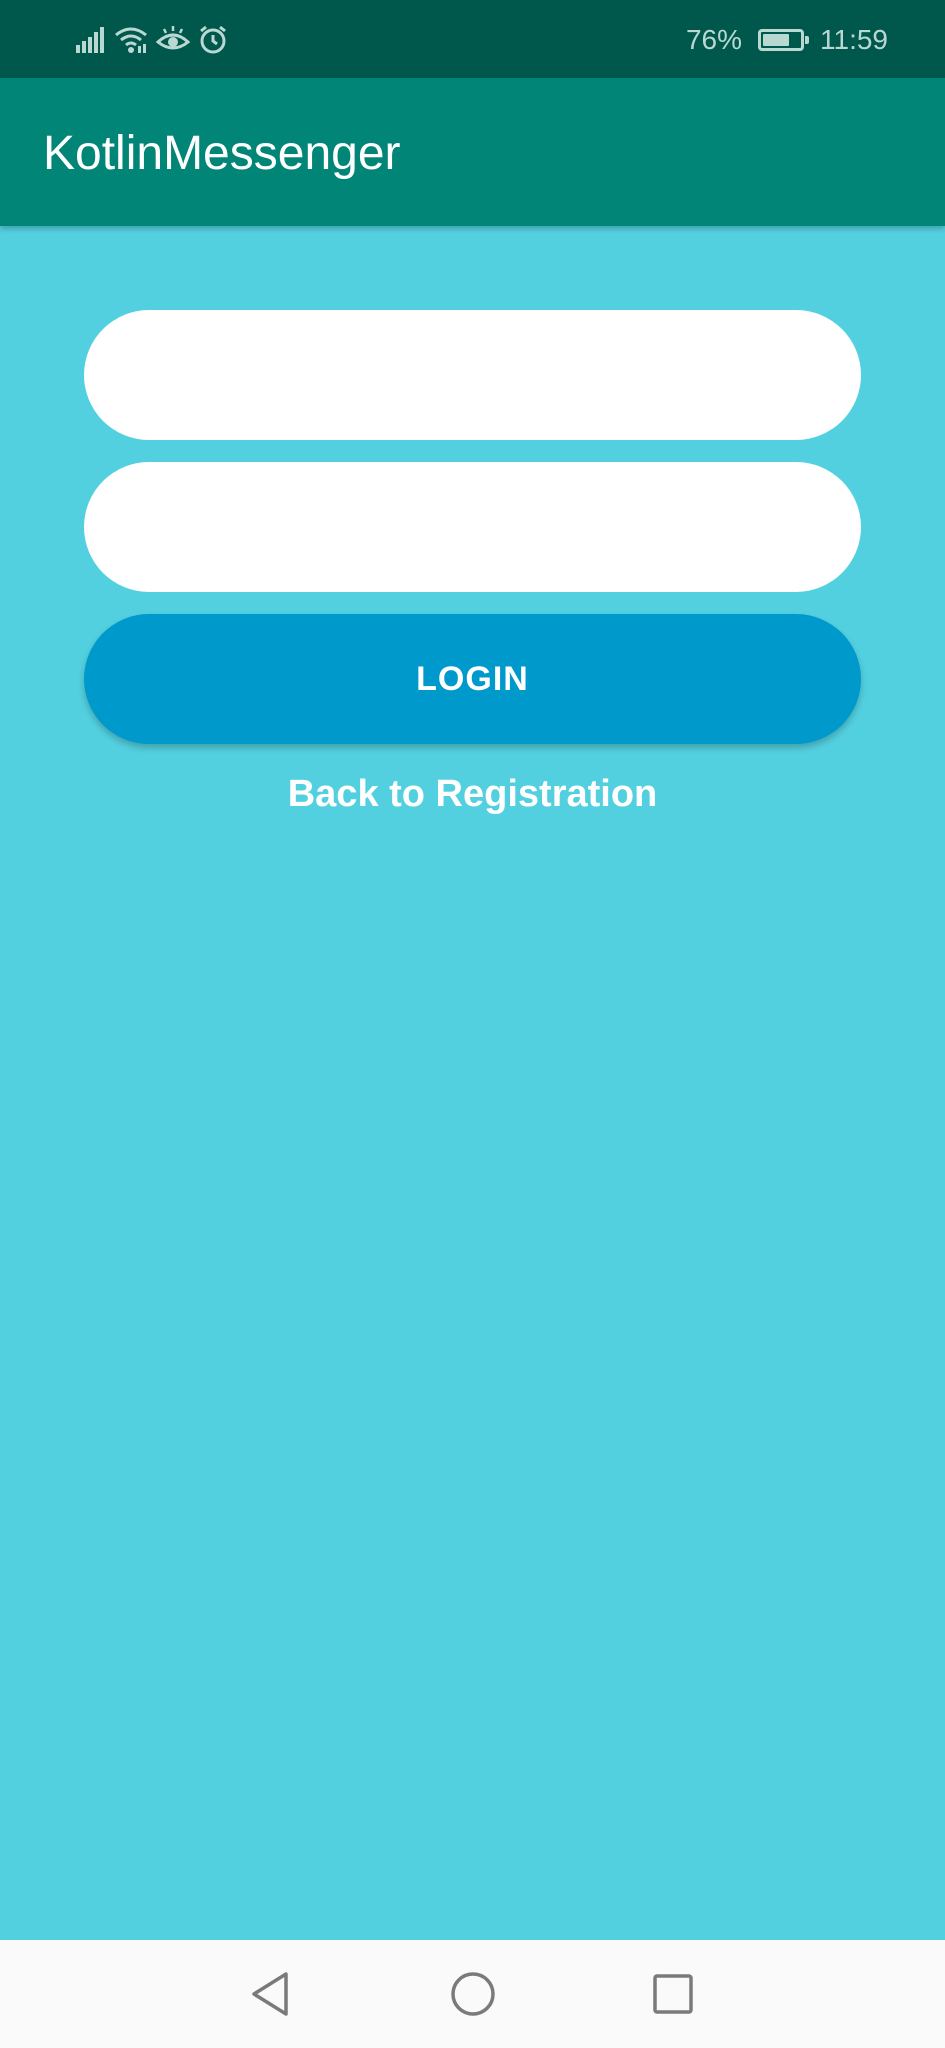 The image size is (945, 2048). Describe the element at coordinates (776, 40) in the screenshot. I see `battery-level-fill` at that location.